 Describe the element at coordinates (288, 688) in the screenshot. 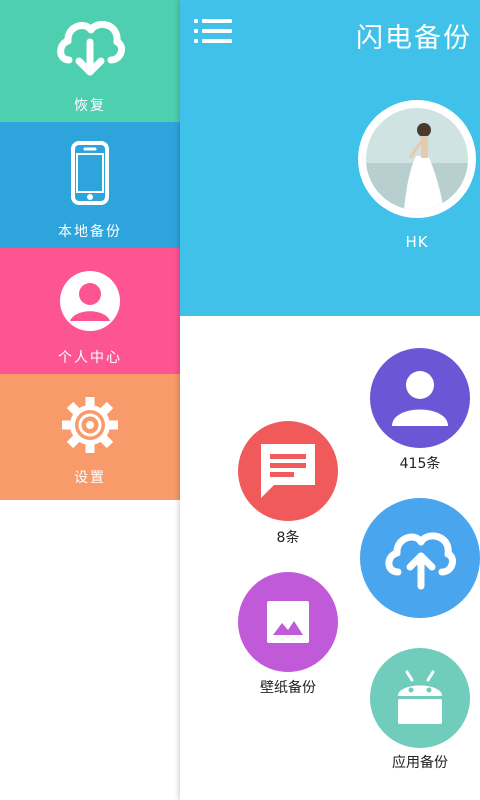

I see `wallpaper-backup-label: 壁纸备份` at that location.